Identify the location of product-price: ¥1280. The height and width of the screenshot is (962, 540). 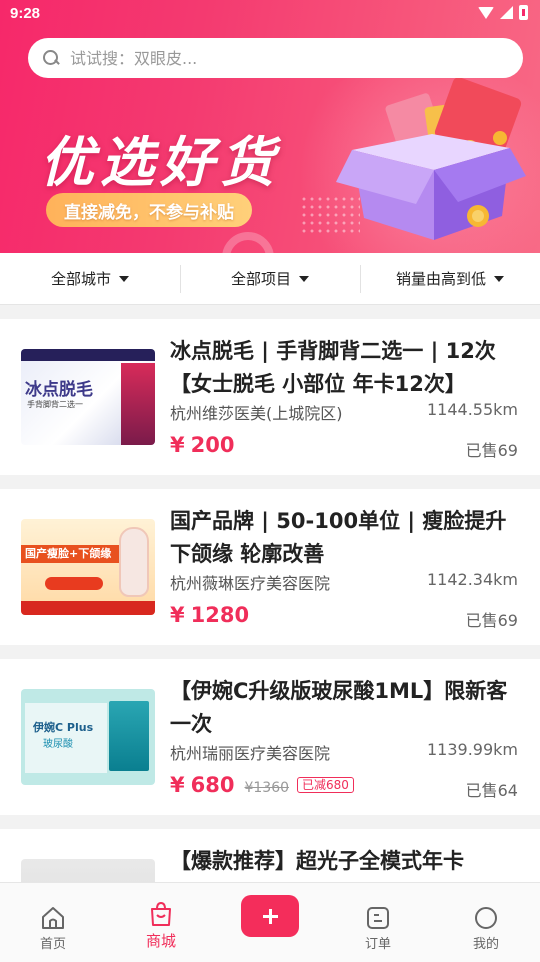
(209, 615).